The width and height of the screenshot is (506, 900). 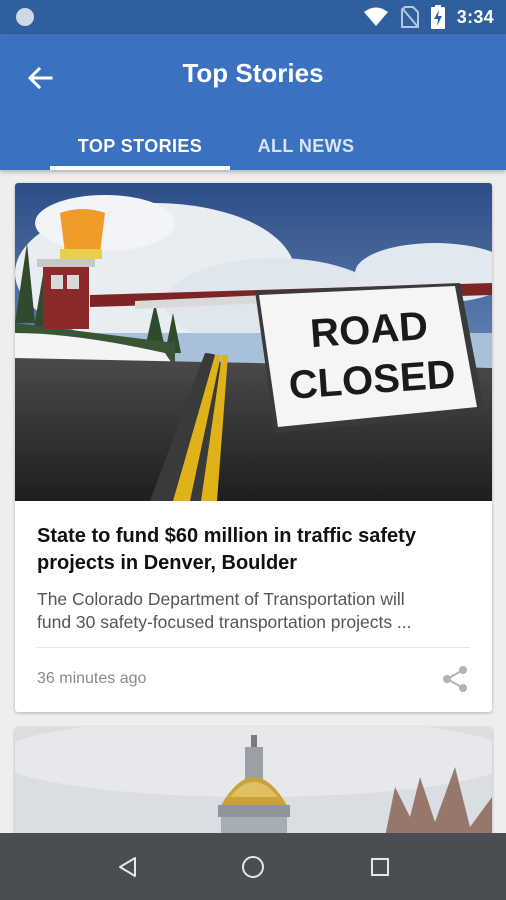 I want to click on circle-home-icon, so click(x=253, y=867).